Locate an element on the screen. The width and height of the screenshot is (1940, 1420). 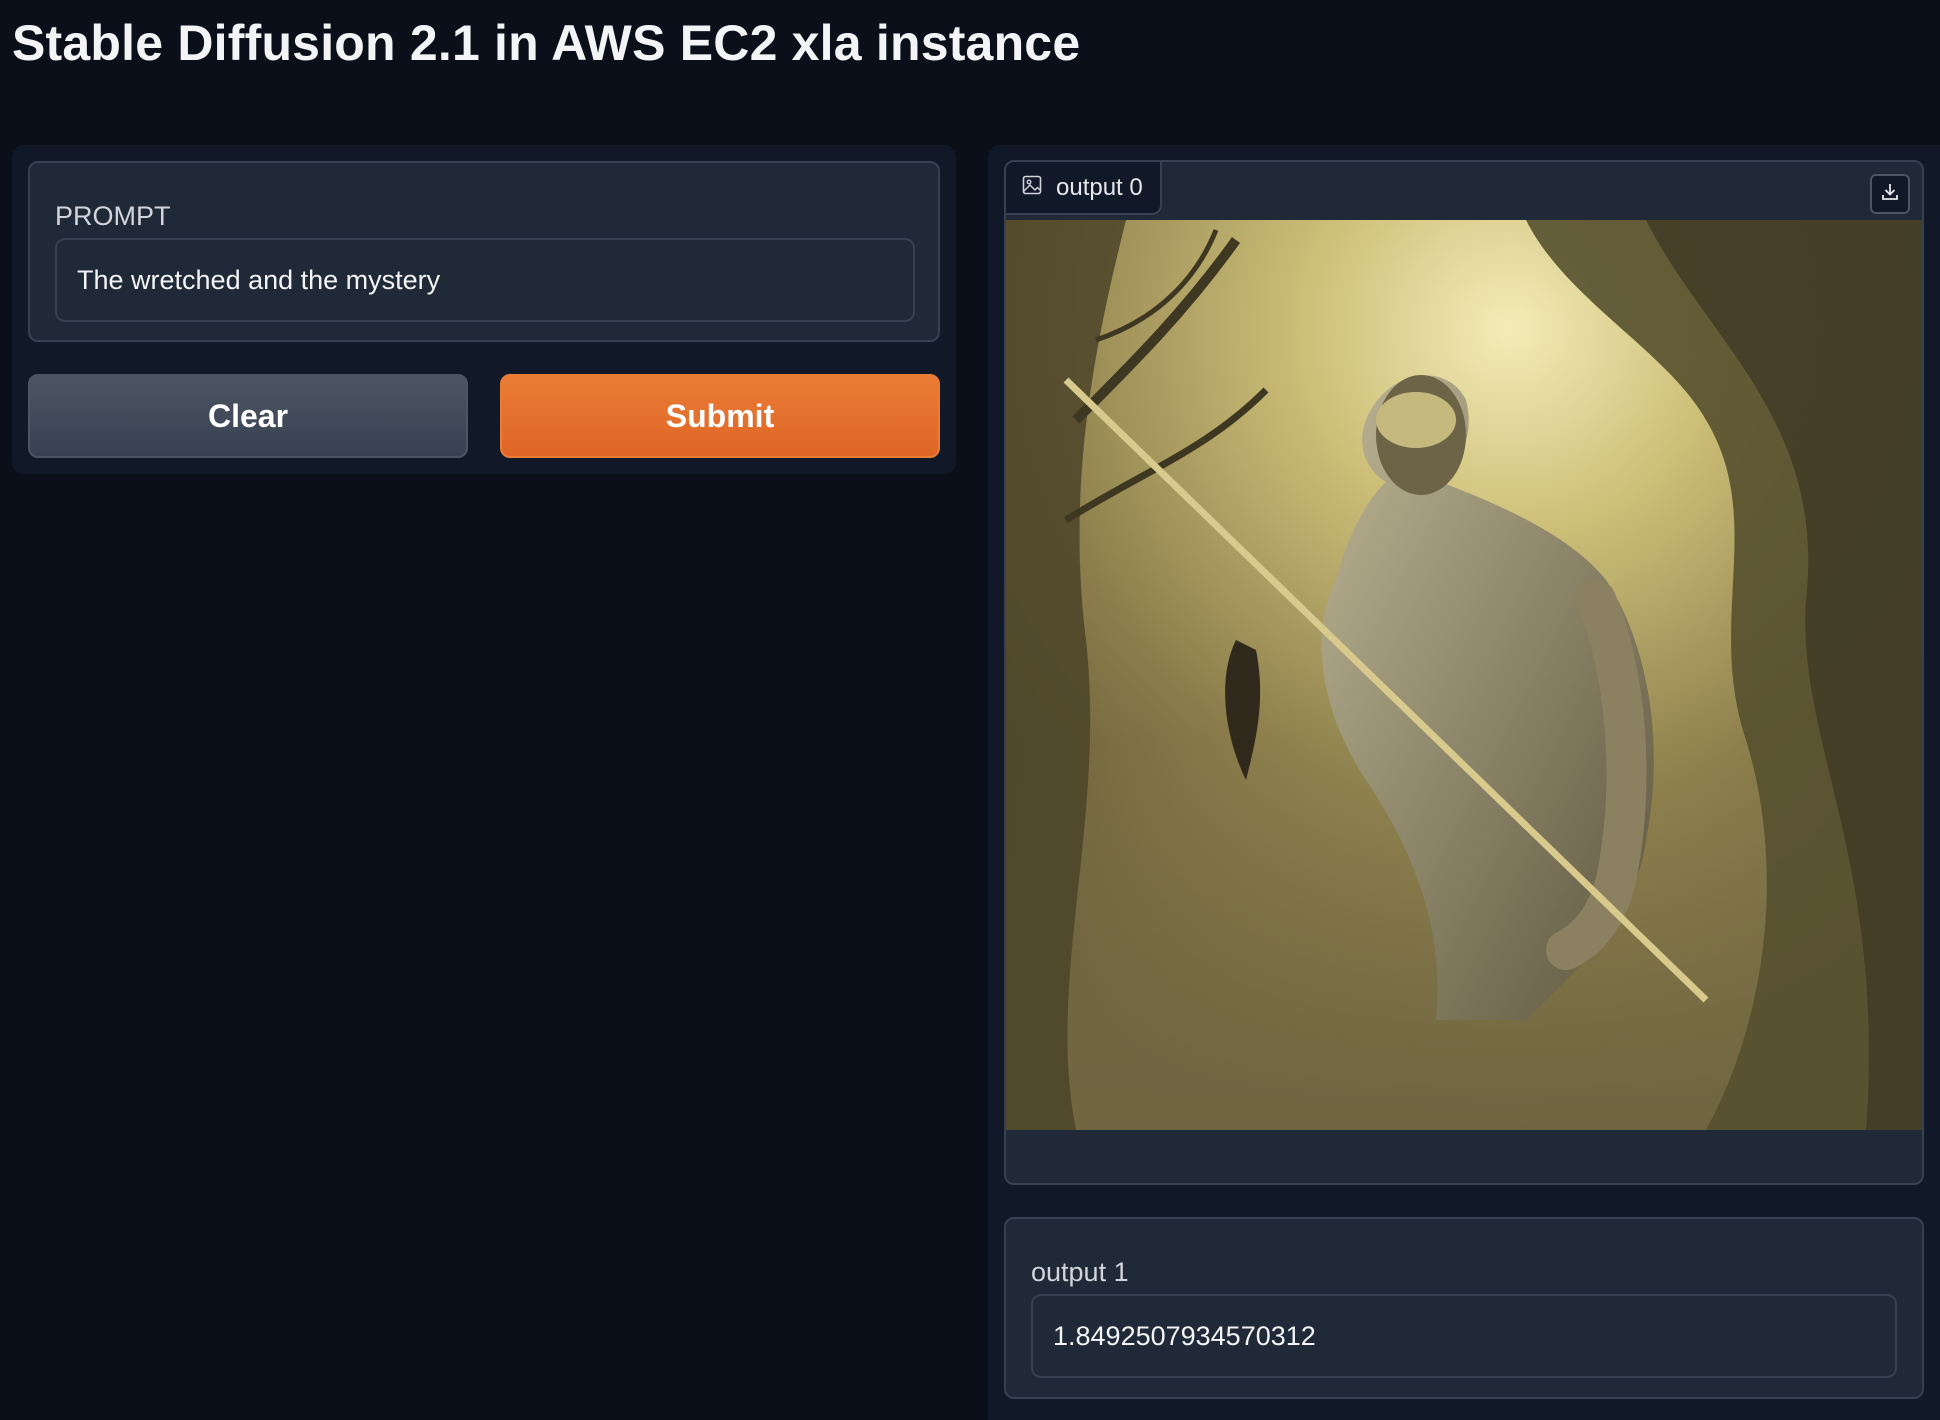
prompt-block: PROMPT is located at coordinates (484, 251).